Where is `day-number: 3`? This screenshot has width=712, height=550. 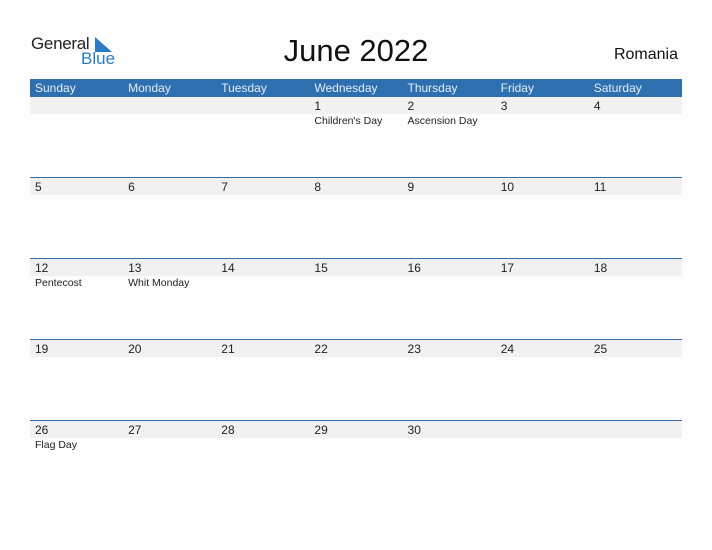
day-number: 3 is located at coordinates (504, 106).